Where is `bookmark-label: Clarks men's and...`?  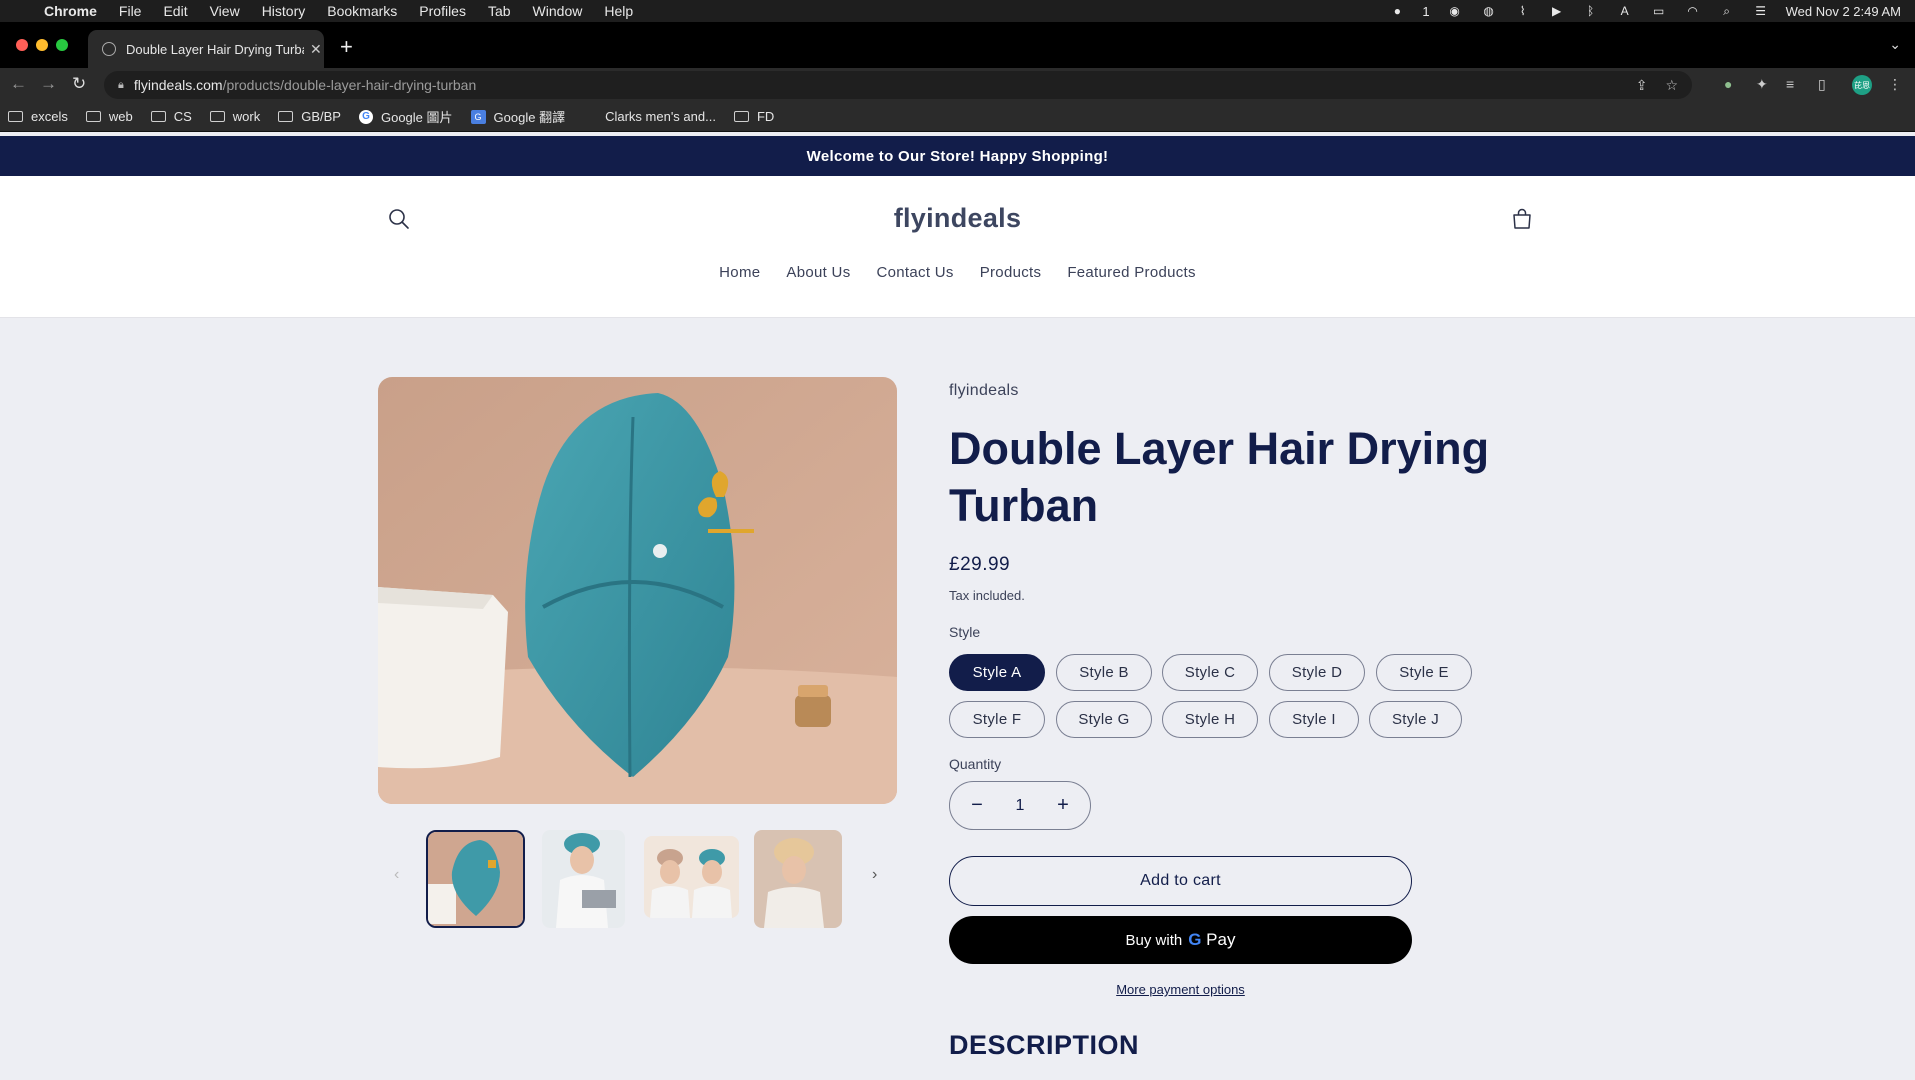 bookmark-label: Clarks men's and... is located at coordinates (660, 116).